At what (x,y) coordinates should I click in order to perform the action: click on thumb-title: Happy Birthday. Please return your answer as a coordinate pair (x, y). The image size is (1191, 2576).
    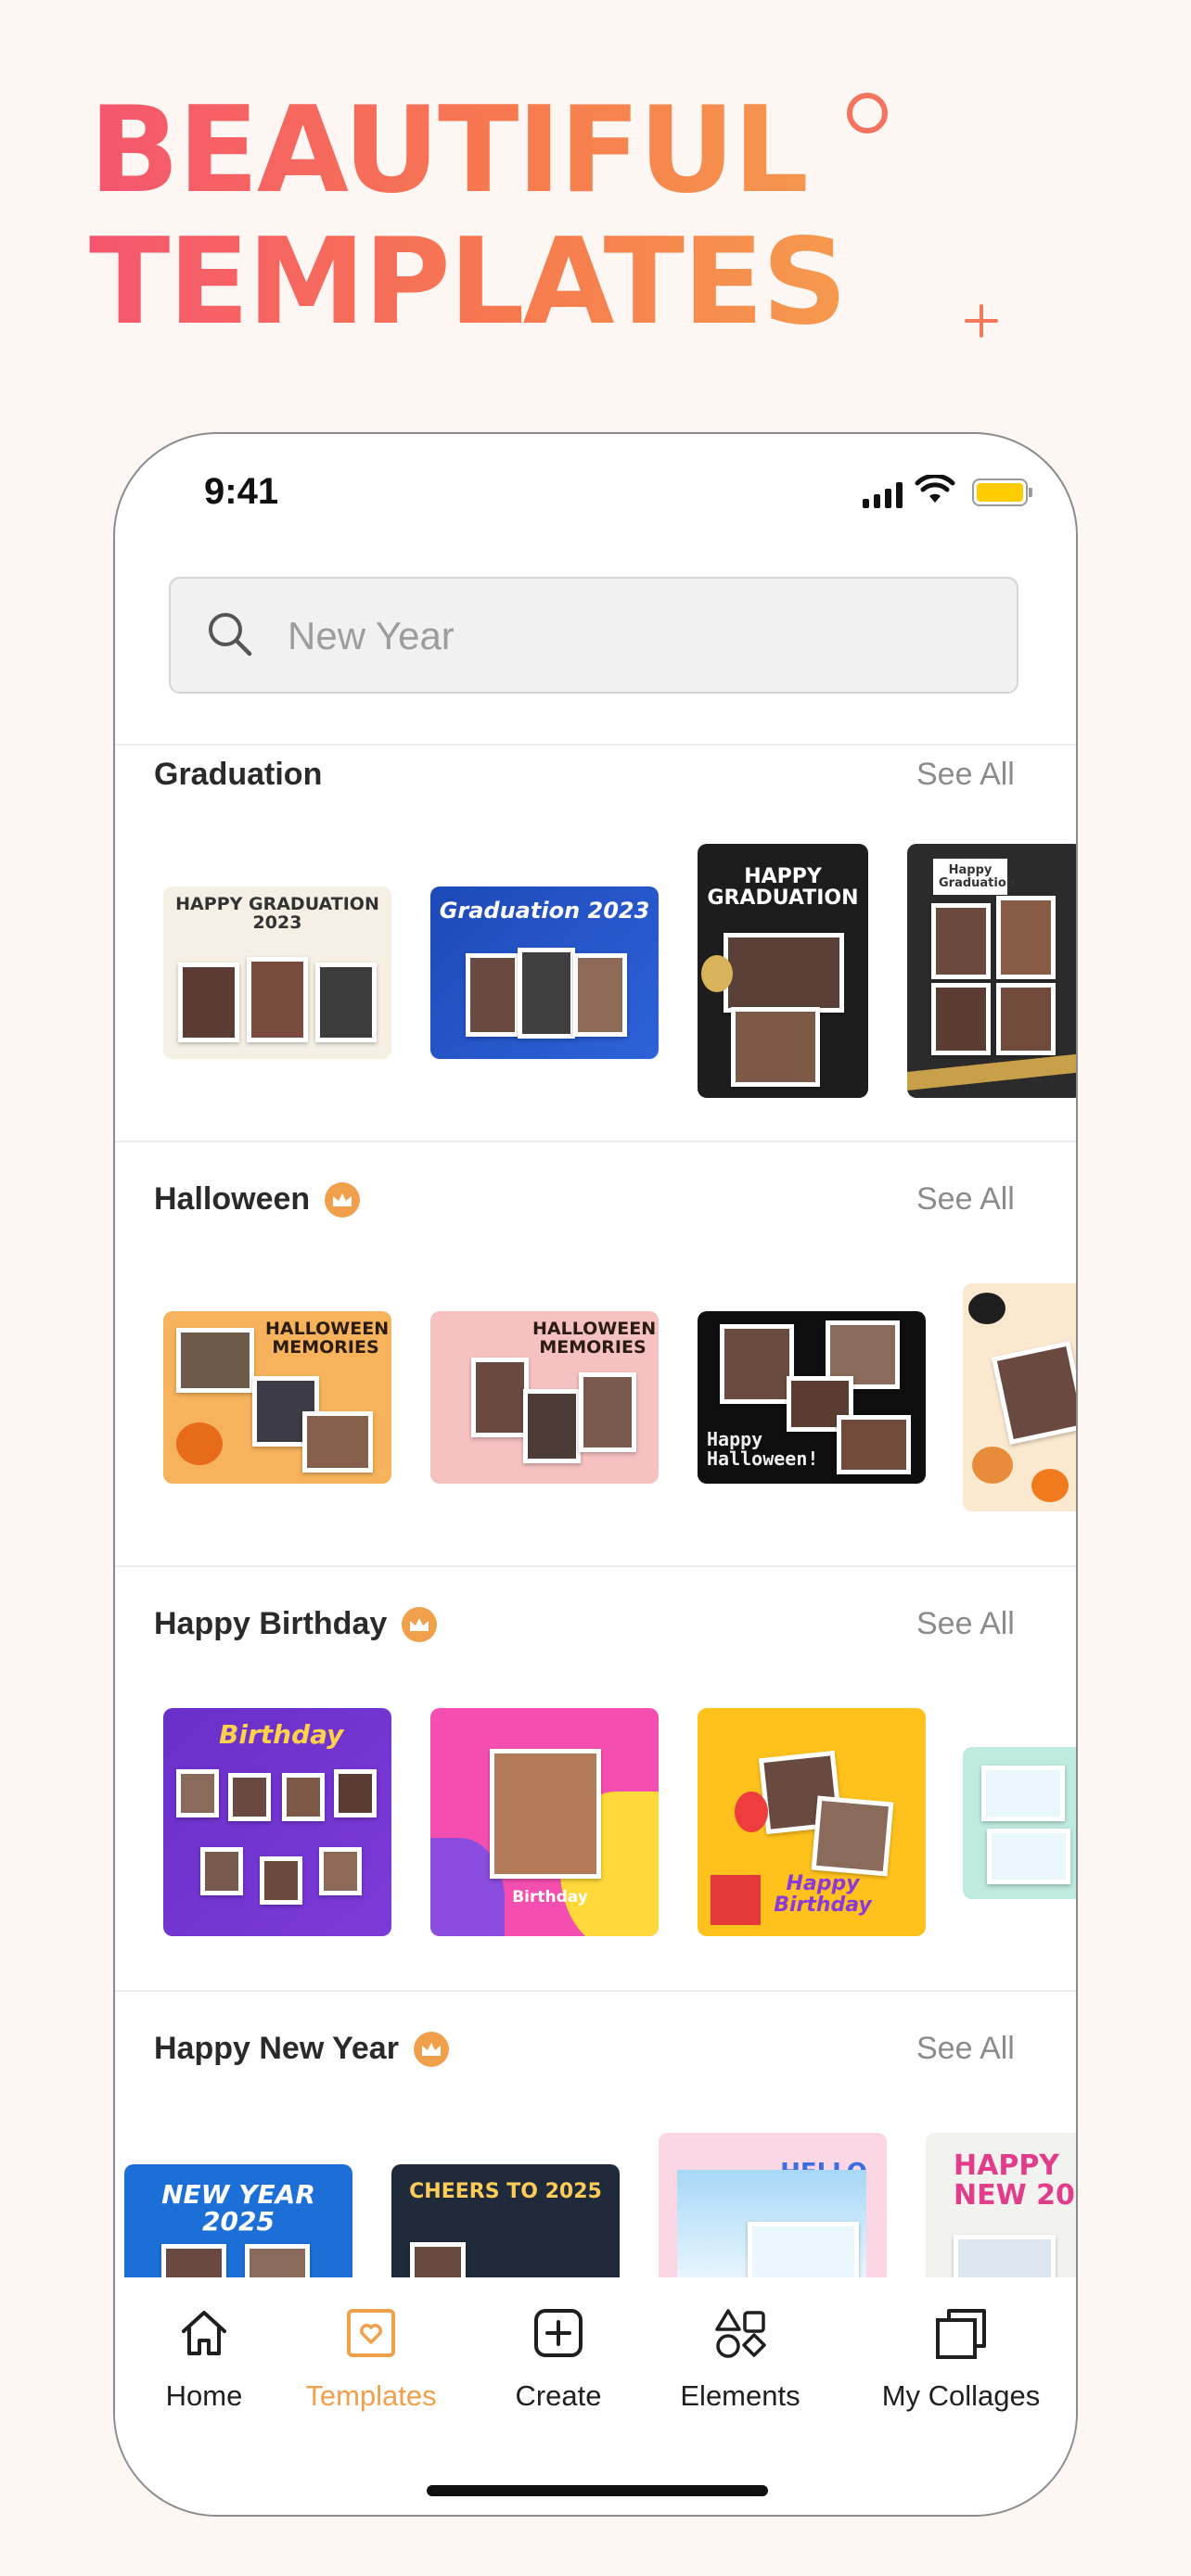
    Looking at the image, I should click on (823, 1895).